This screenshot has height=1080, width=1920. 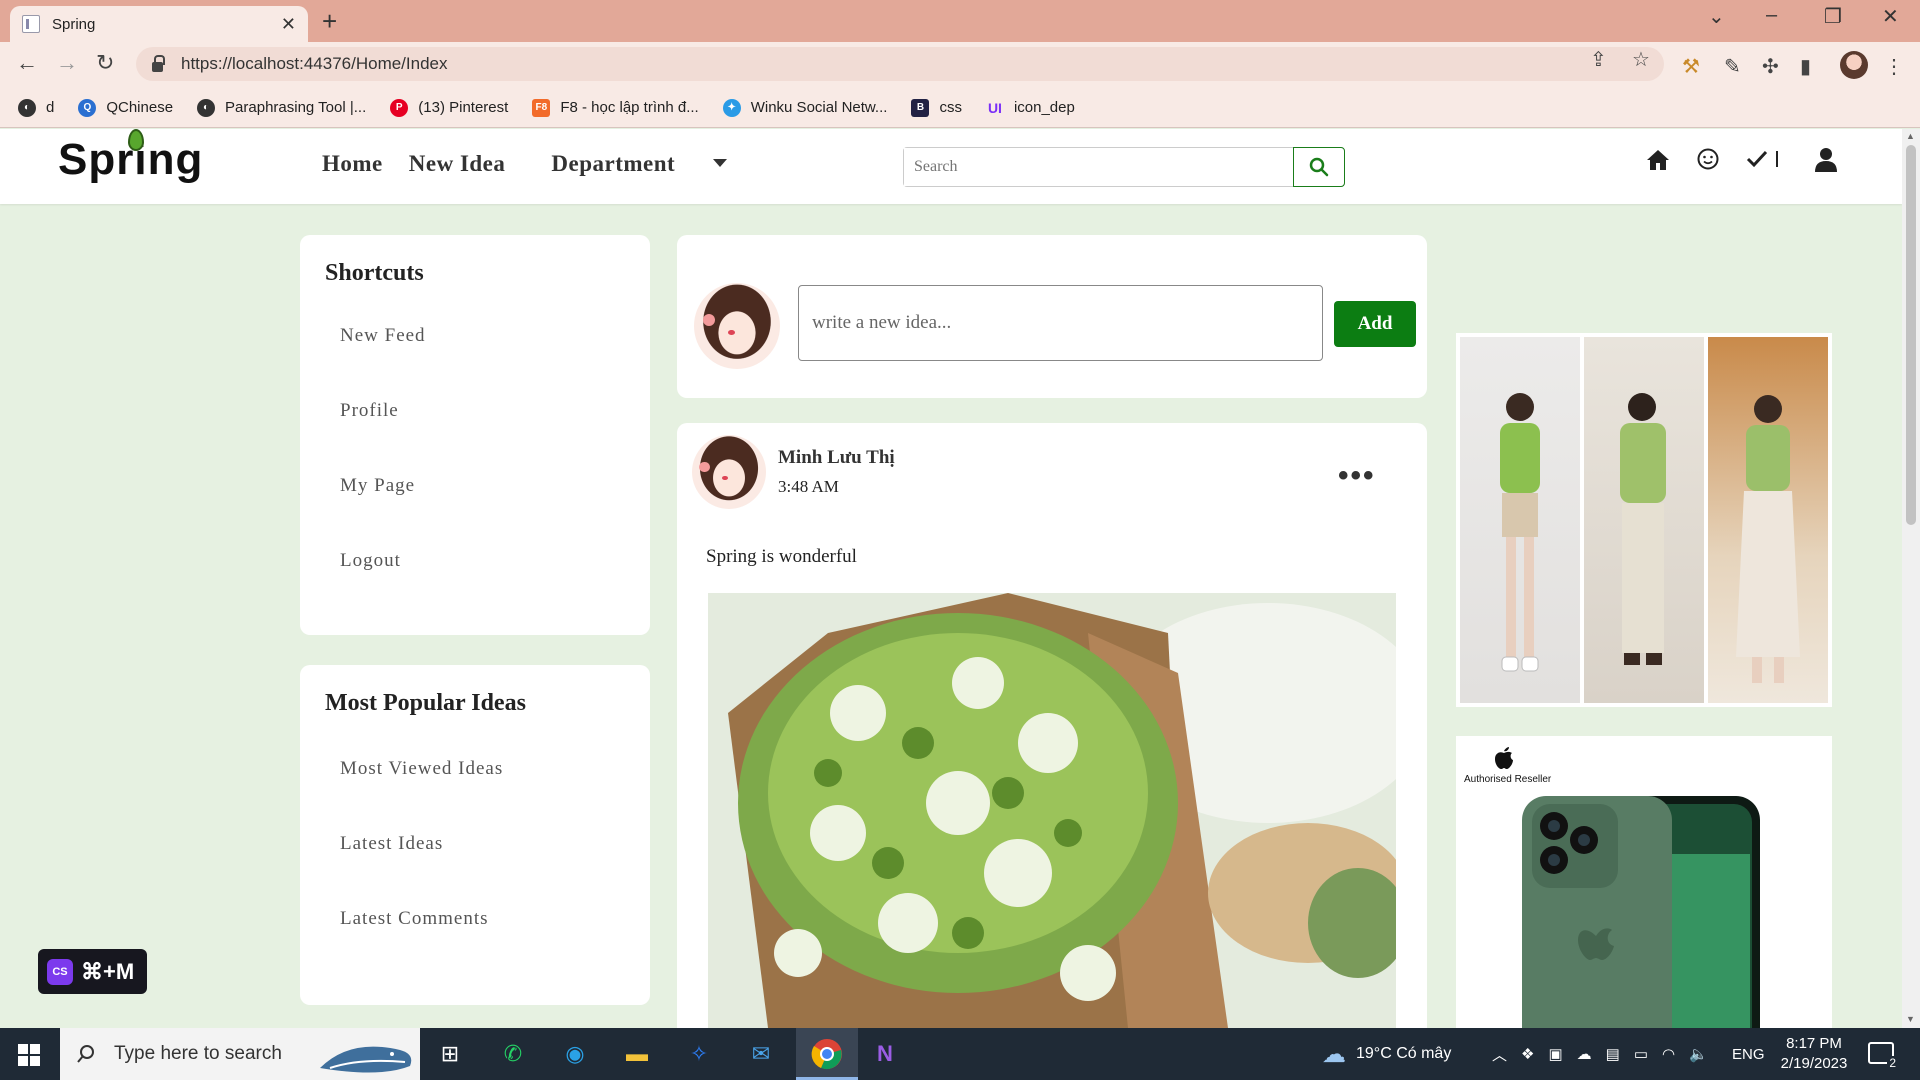 What do you see at coordinates (1658, 160) in the screenshot?
I see `home-icon` at bounding box center [1658, 160].